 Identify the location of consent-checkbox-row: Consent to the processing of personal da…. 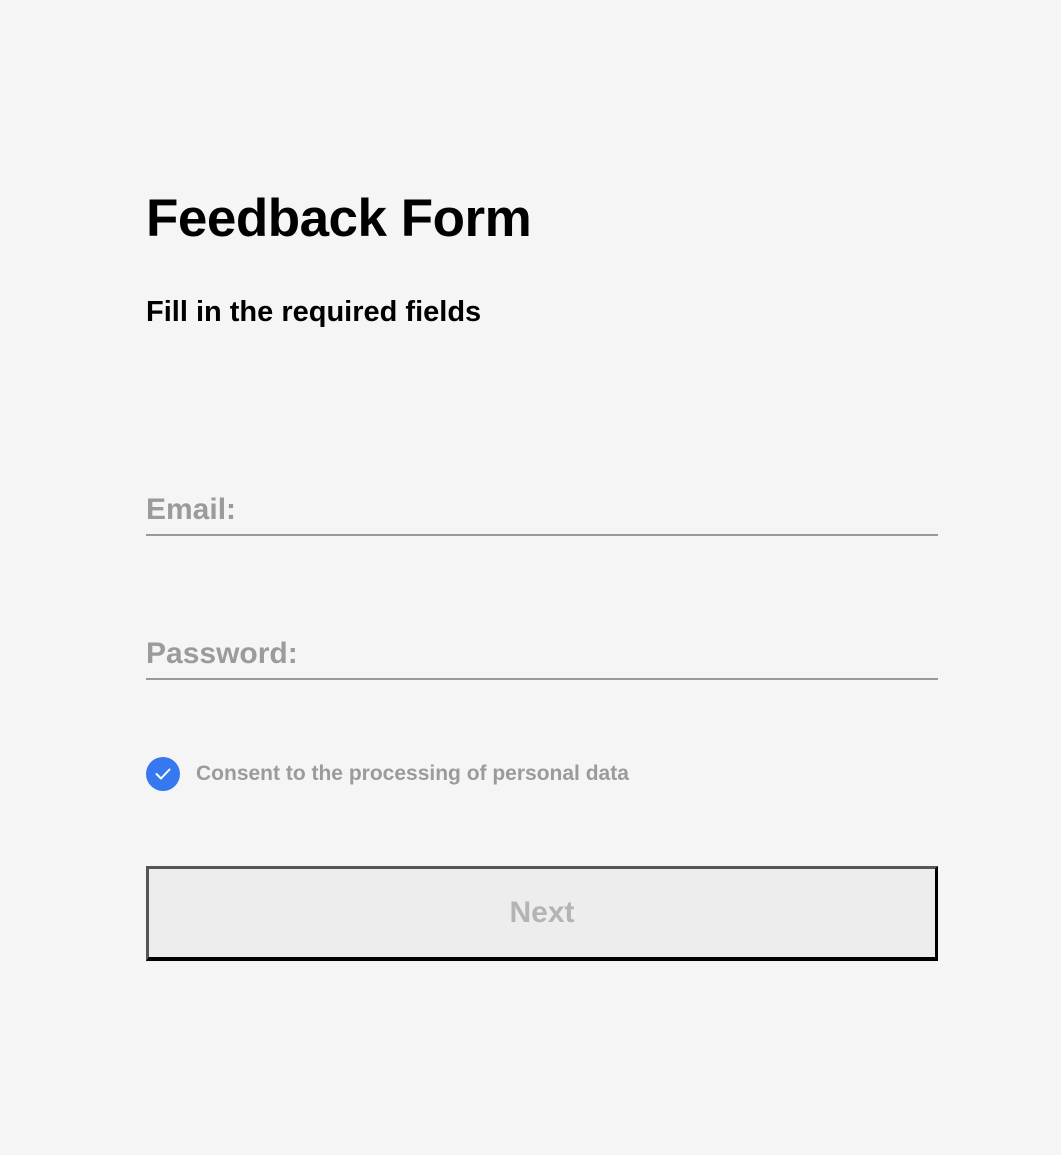
(387, 774).